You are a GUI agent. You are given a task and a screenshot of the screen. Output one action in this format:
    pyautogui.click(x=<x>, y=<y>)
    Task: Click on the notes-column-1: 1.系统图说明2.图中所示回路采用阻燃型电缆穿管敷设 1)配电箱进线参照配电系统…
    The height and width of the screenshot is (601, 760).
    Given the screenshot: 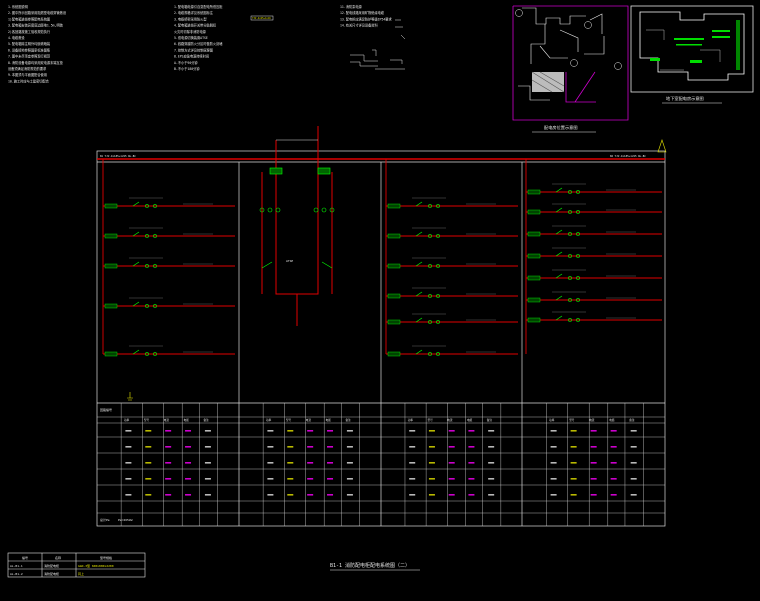 What is the action you would take?
    pyautogui.click(x=37, y=43)
    